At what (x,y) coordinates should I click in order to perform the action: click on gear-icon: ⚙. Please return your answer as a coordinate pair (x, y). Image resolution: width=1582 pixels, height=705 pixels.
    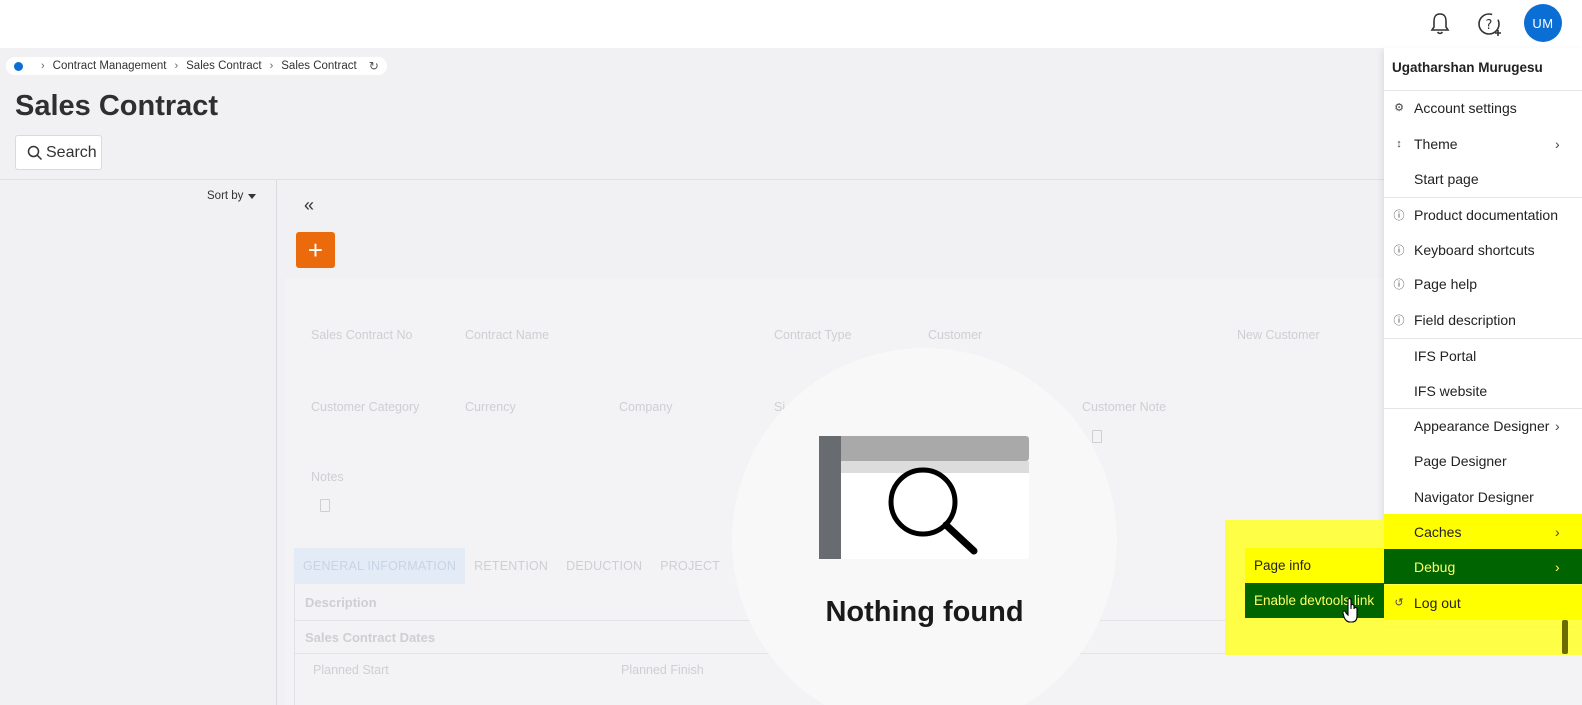
    Looking at the image, I should click on (1399, 108).